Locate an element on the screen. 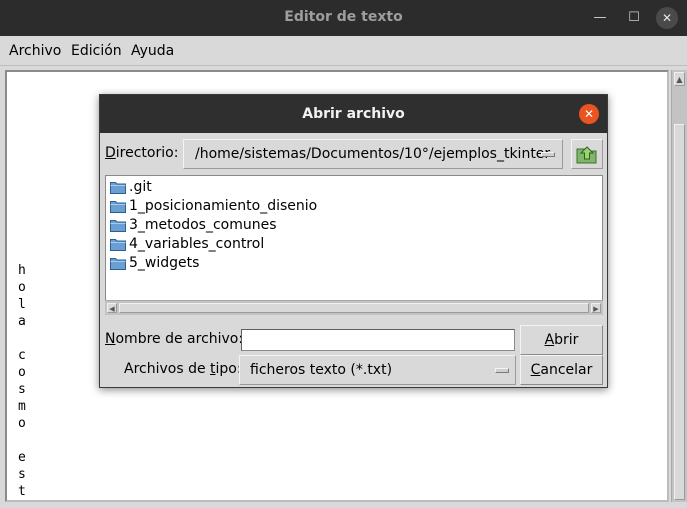  cancel-button-label: ancelar is located at coordinates (566, 370).